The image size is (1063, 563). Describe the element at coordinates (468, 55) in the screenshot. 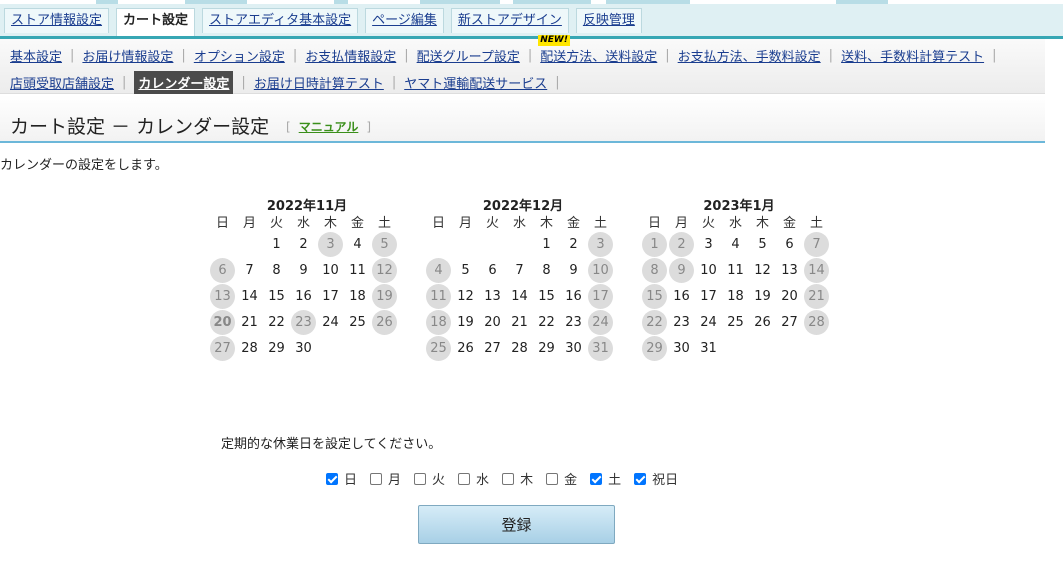

I see `subnav-delivery-group: 配送グループ設定` at that location.